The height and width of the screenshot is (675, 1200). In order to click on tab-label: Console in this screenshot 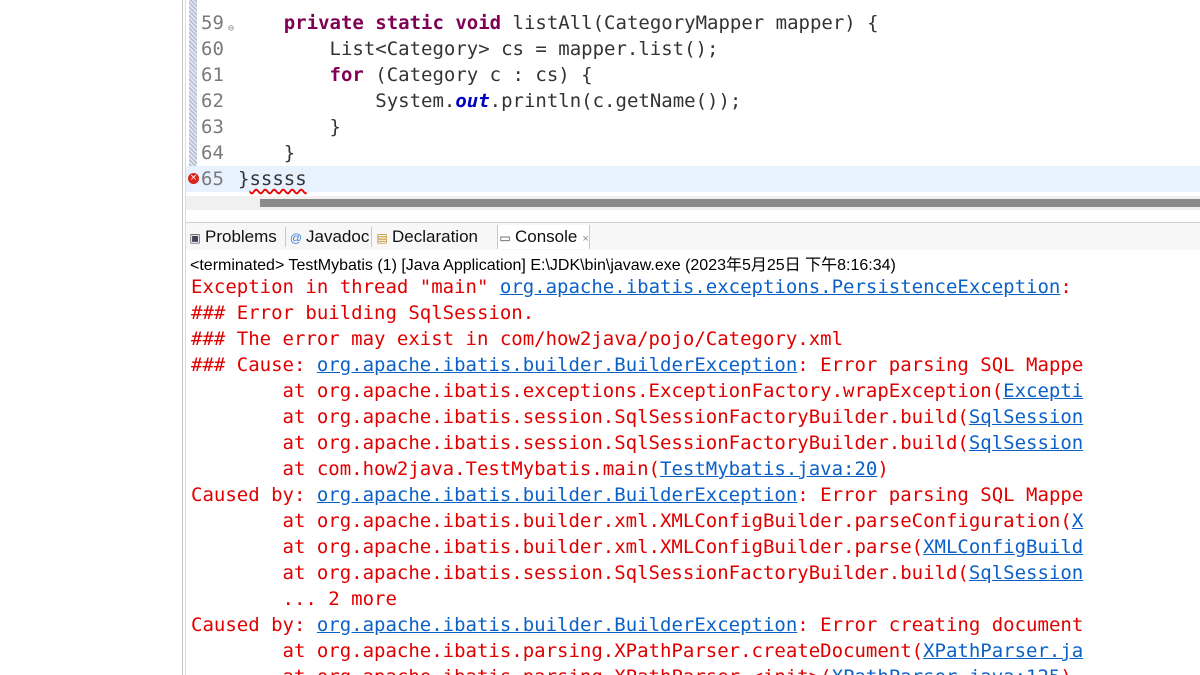, I will do `click(546, 236)`.